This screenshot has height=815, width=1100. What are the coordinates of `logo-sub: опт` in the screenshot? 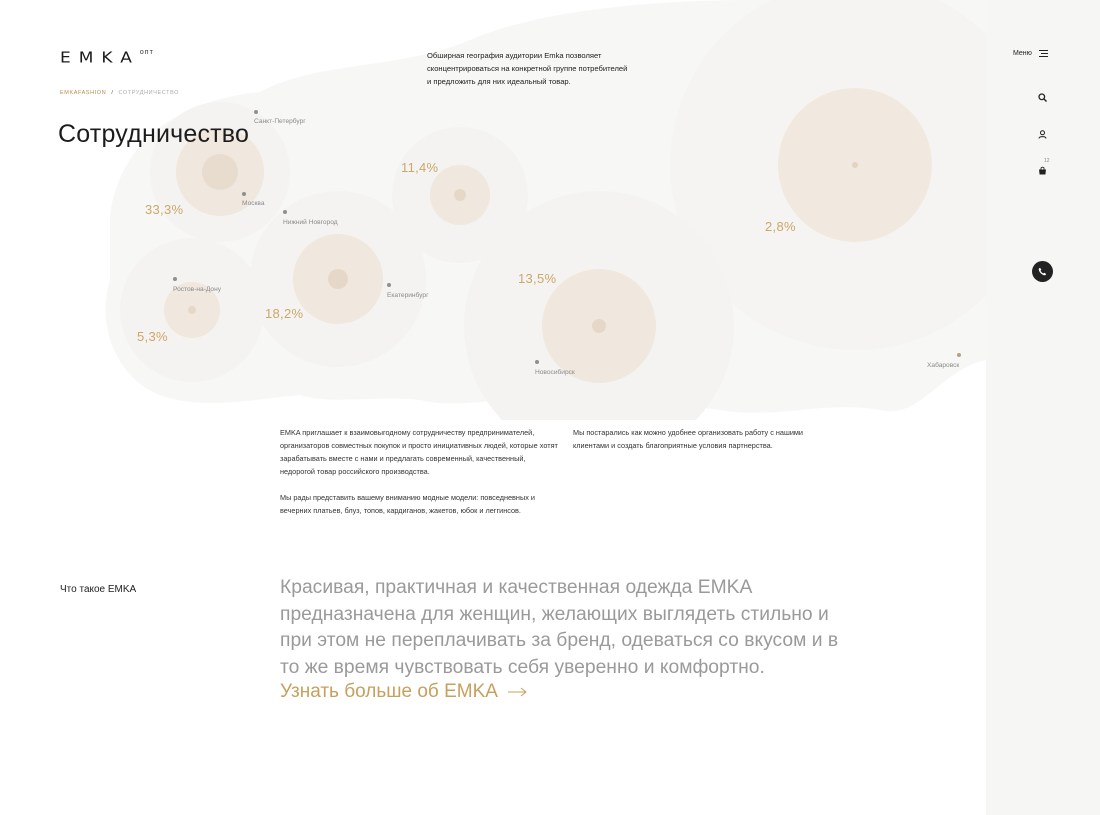 It's located at (146, 52).